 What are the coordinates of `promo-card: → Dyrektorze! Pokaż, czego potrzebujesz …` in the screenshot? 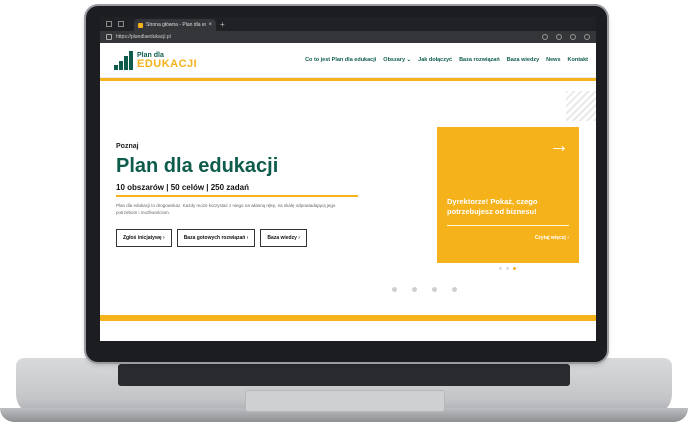 It's located at (508, 195).